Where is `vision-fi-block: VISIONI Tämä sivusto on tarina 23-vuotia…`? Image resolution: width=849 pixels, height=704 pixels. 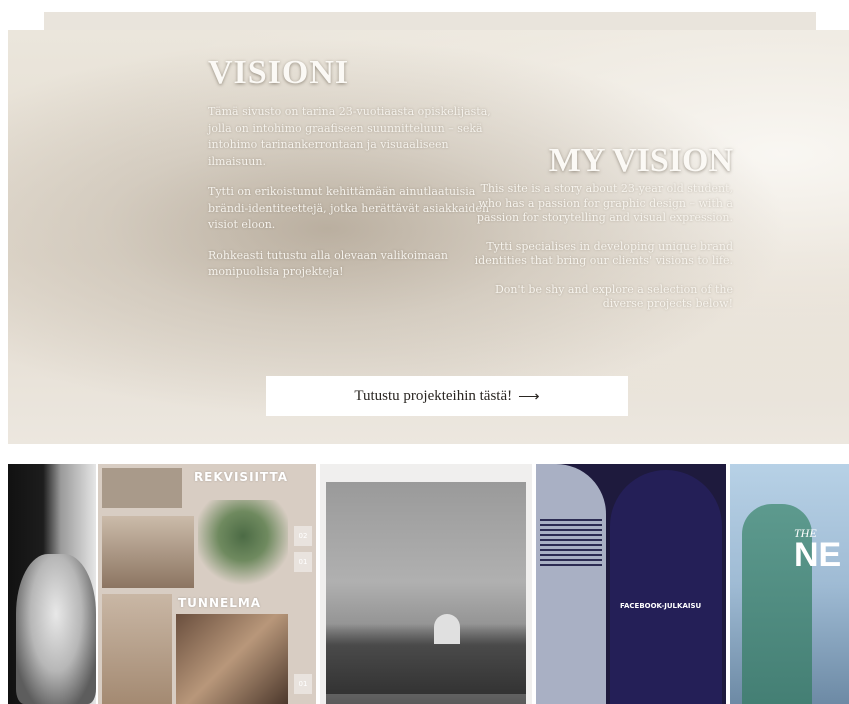 vision-fi-block: VISIONI Tämä sivusto on tarina 23-vuotia… is located at coordinates (353, 174).